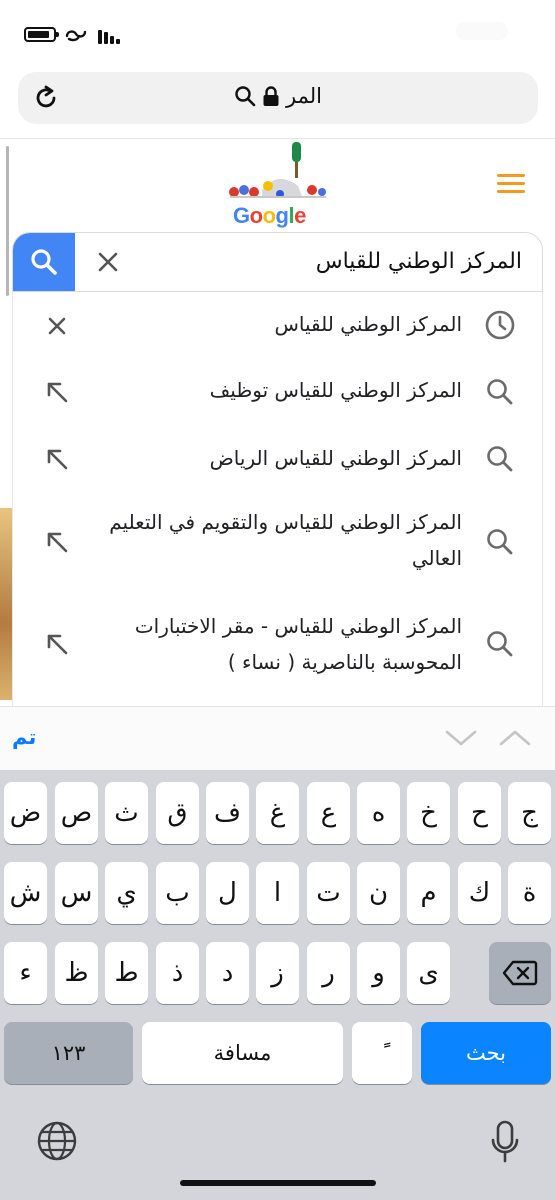  Describe the element at coordinates (6, 604) in the screenshot. I see `background-image-fragment` at that location.